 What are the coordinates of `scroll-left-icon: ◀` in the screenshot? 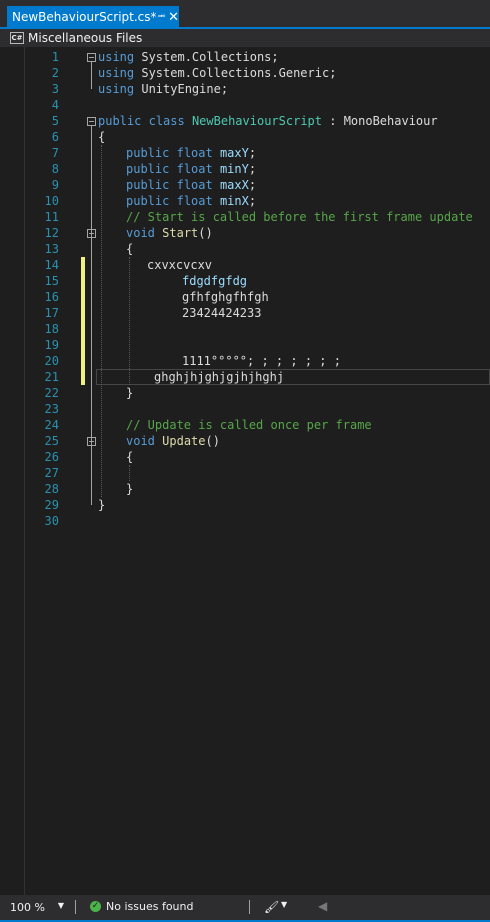 It's located at (322, 906).